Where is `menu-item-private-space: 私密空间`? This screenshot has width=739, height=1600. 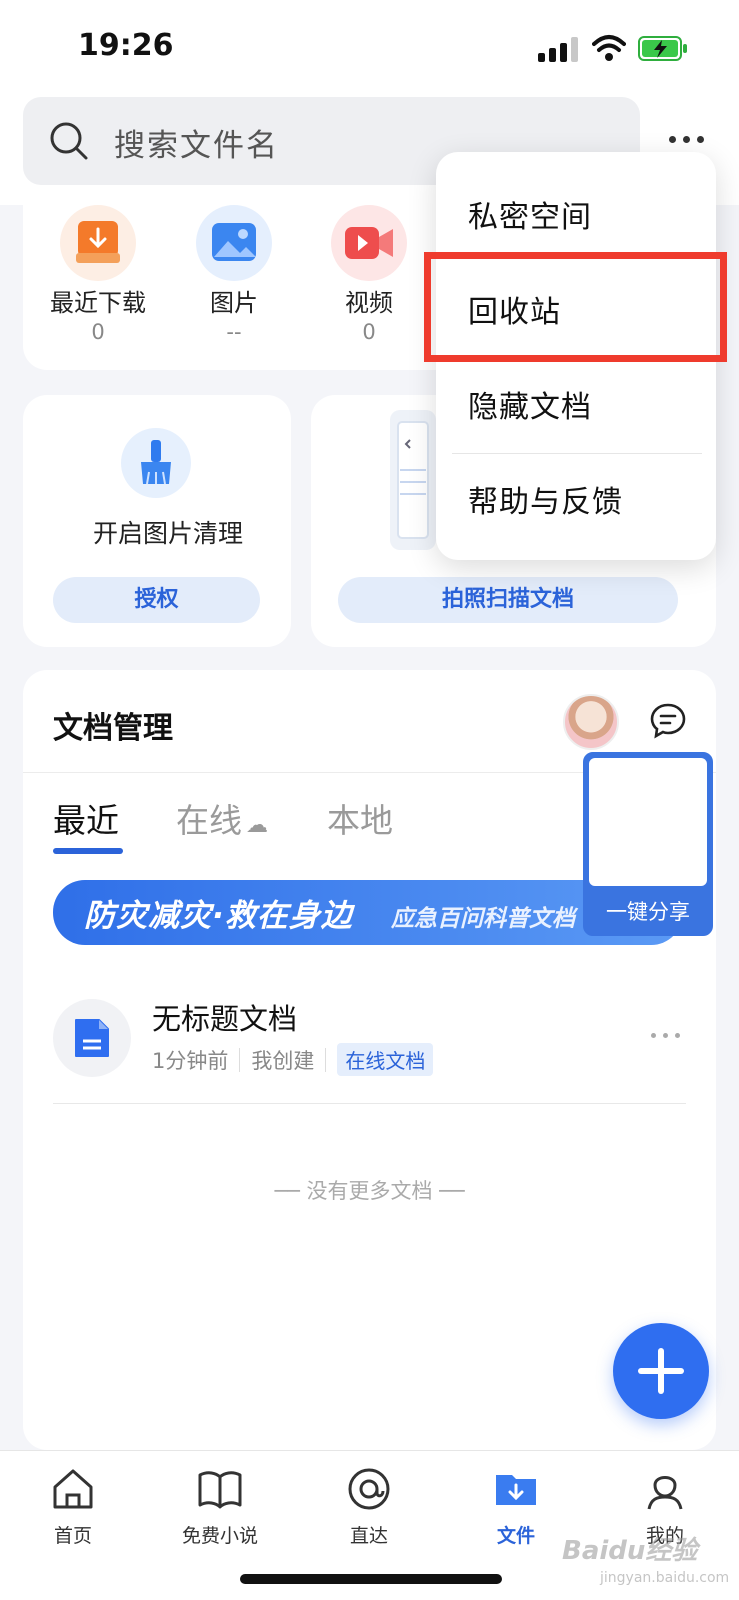 menu-item-private-space: 私密空间 is located at coordinates (530, 214).